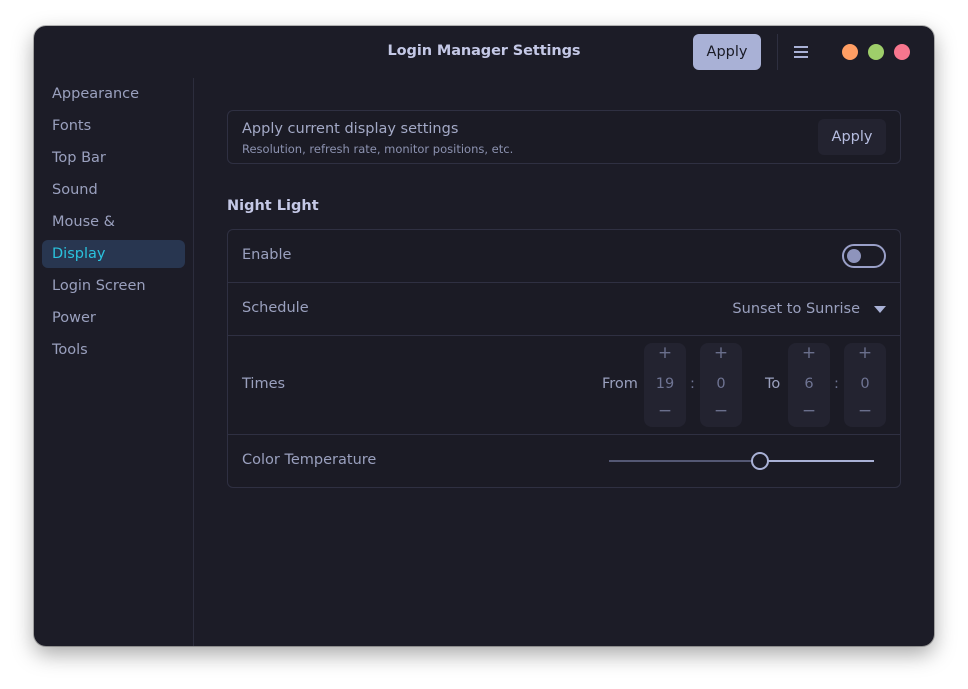 Image resolution: width=968 pixels, height=689 pixels. Describe the element at coordinates (727, 52) in the screenshot. I see `header-apply-button: Apply` at that location.